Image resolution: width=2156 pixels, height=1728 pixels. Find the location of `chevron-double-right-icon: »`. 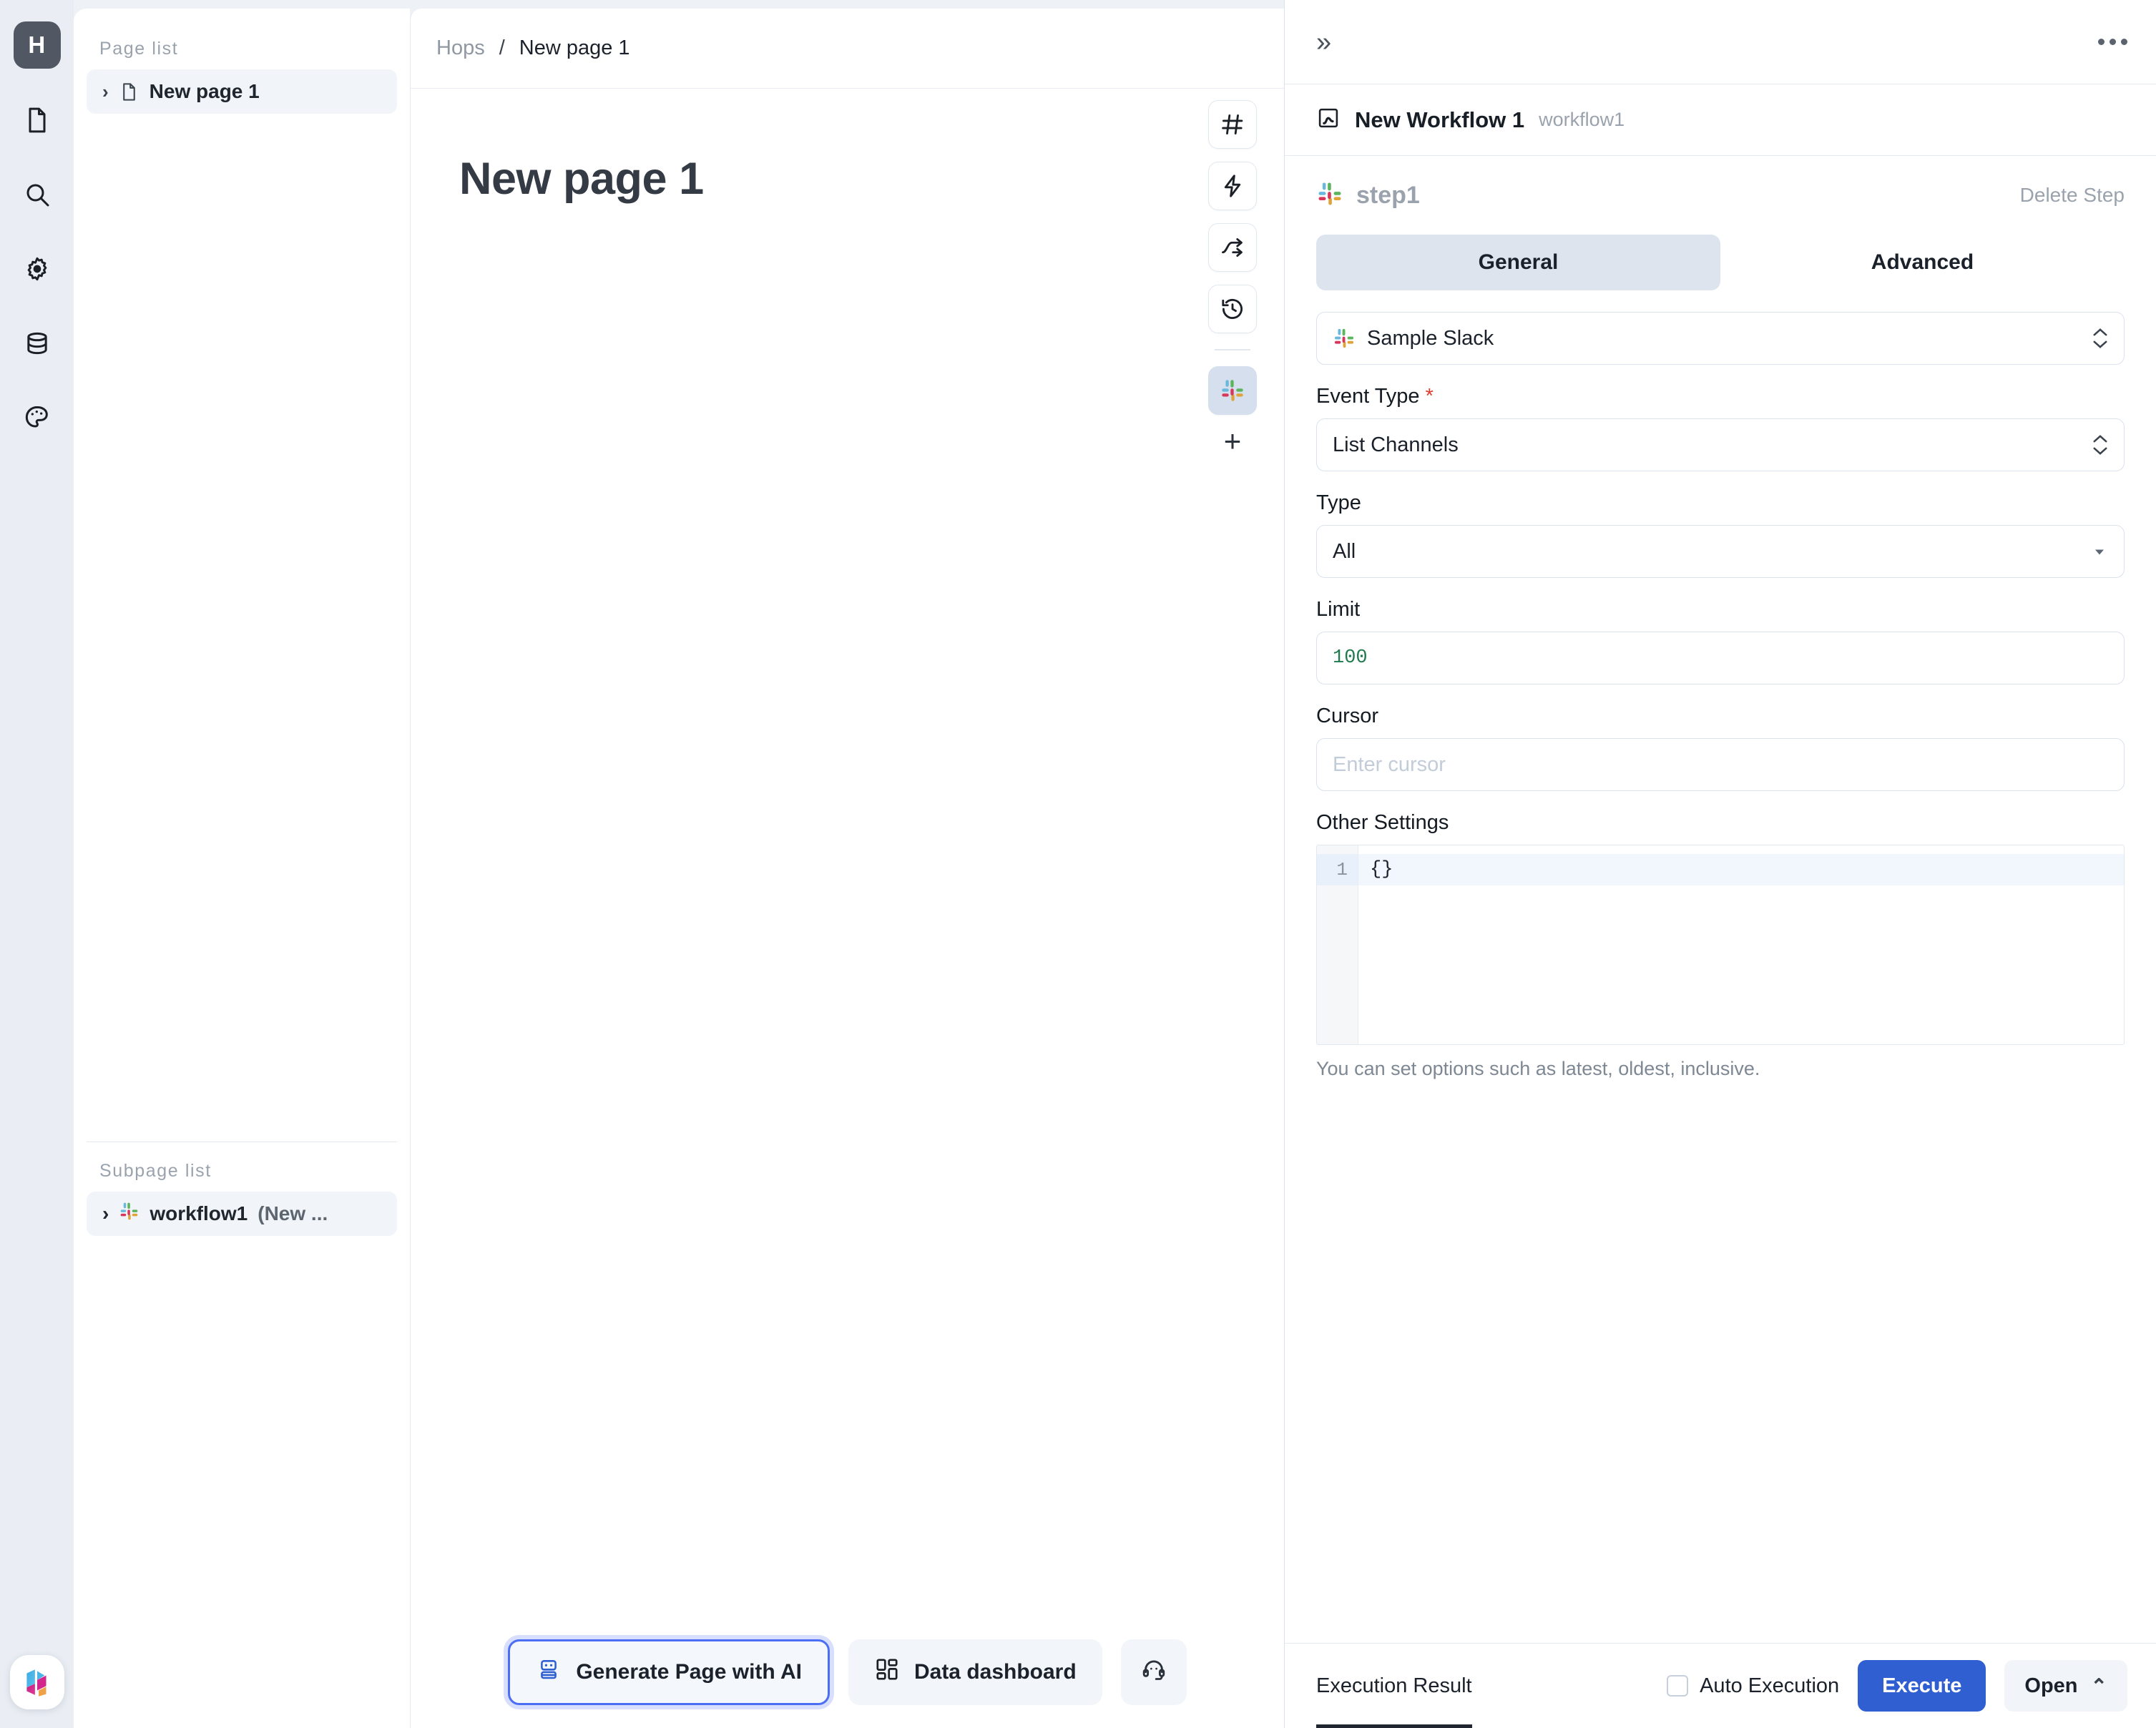

chevron-double-right-icon: » is located at coordinates (1324, 42).